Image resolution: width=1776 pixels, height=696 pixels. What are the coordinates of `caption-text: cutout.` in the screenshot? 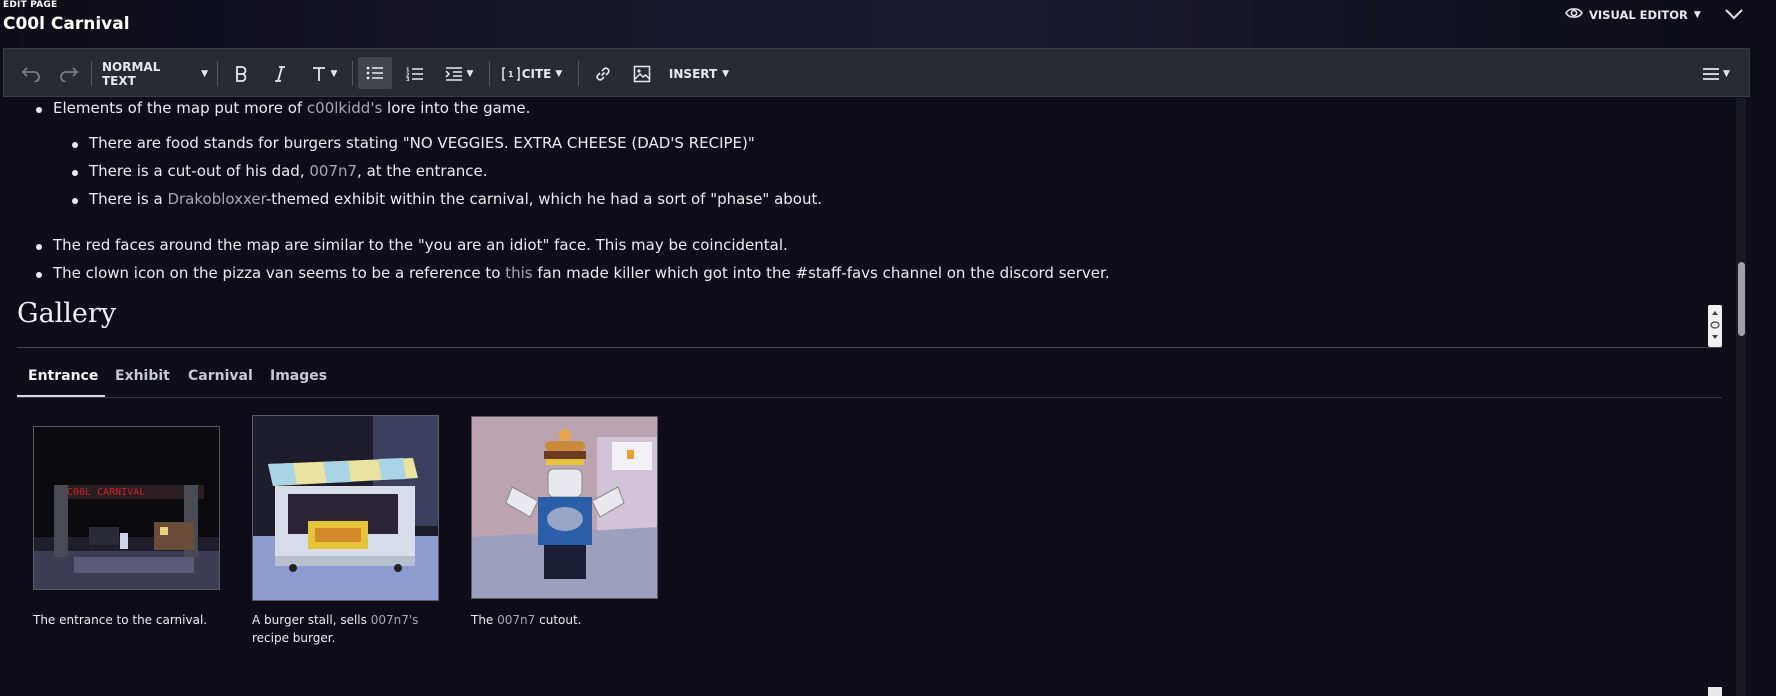 It's located at (558, 620).